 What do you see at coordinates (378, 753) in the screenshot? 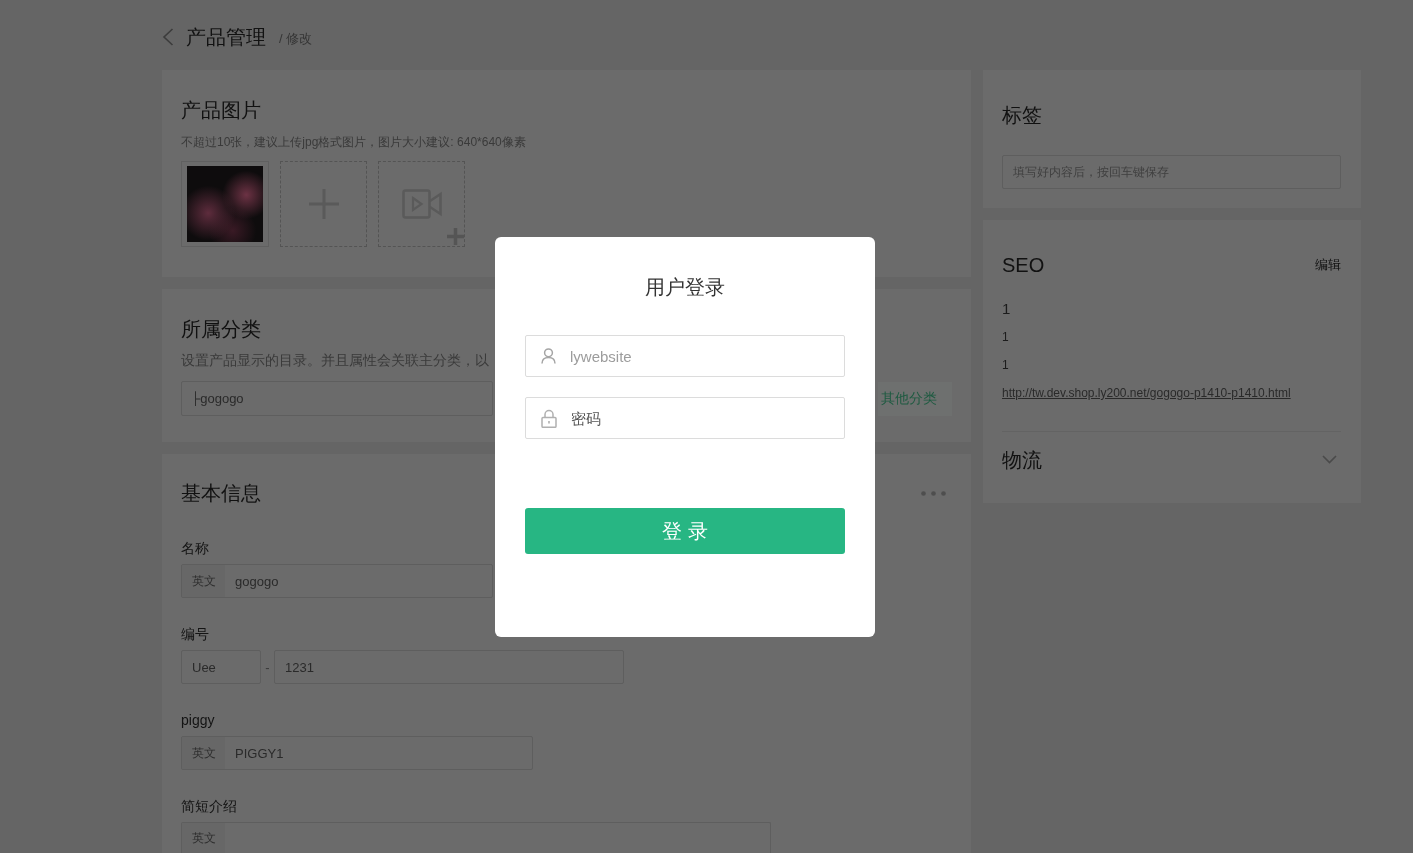
I see `text-input: PIGGY1` at bounding box center [378, 753].